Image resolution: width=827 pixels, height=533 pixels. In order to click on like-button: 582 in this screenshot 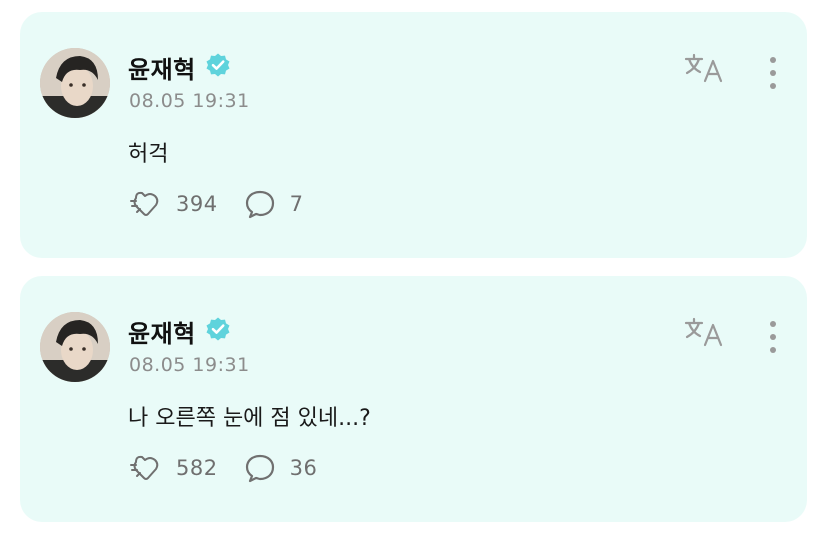, I will do `click(173, 468)`.